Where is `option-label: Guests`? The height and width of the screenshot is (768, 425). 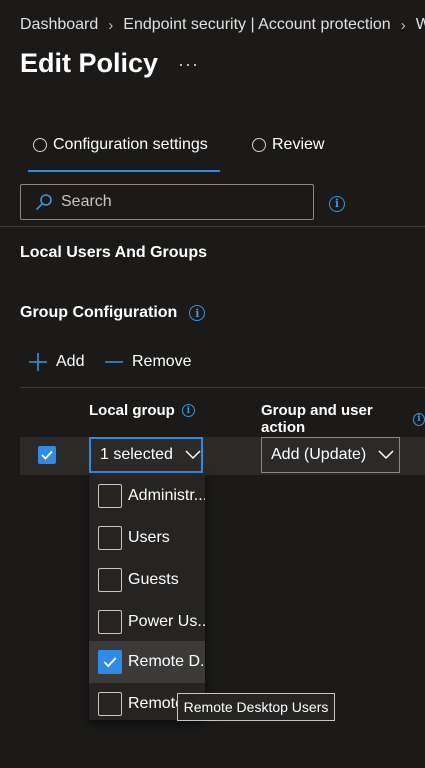 option-label: Guests is located at coordinates (153, 579).